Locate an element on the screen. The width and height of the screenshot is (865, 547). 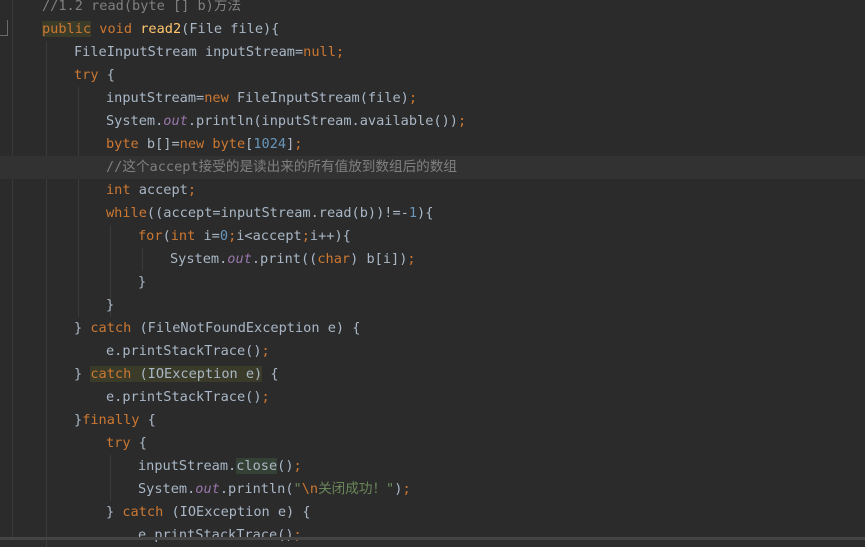
code-token: " is located at coordinates (297, 489).